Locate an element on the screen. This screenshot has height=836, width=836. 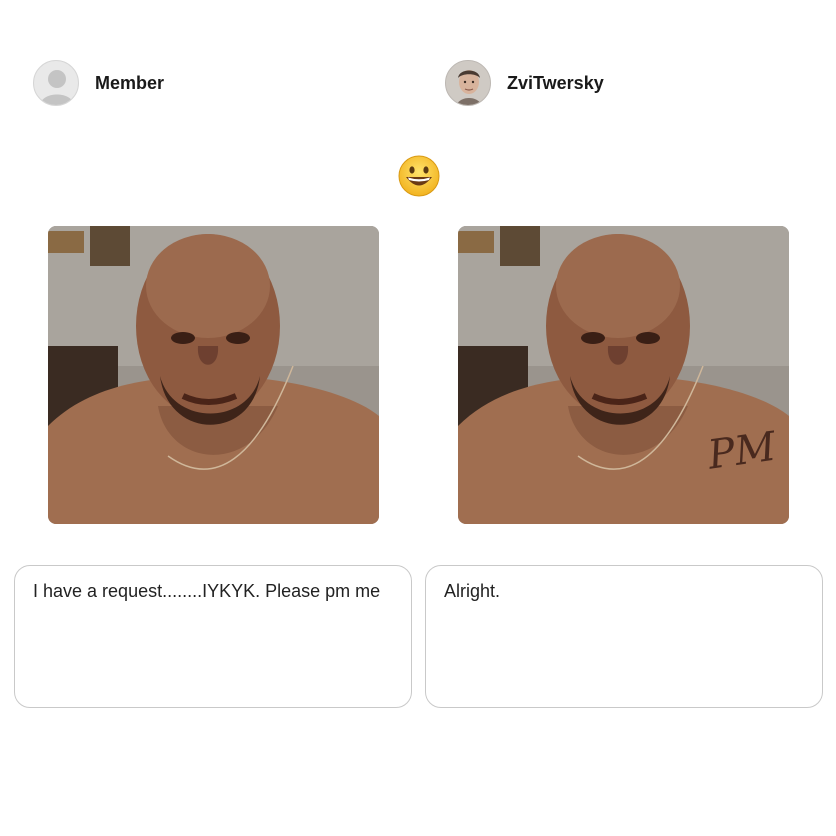
zvitwersky-user-header: ZviTwersky is located at coordinates (524, 83).